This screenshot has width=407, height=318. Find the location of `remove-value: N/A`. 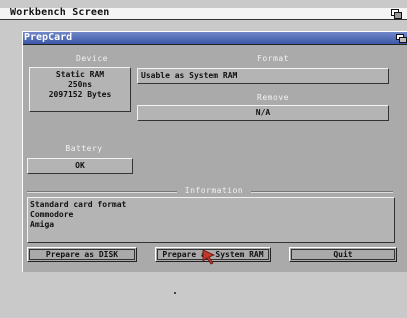

remove-value: N/A is located at coordinates (263, 112).